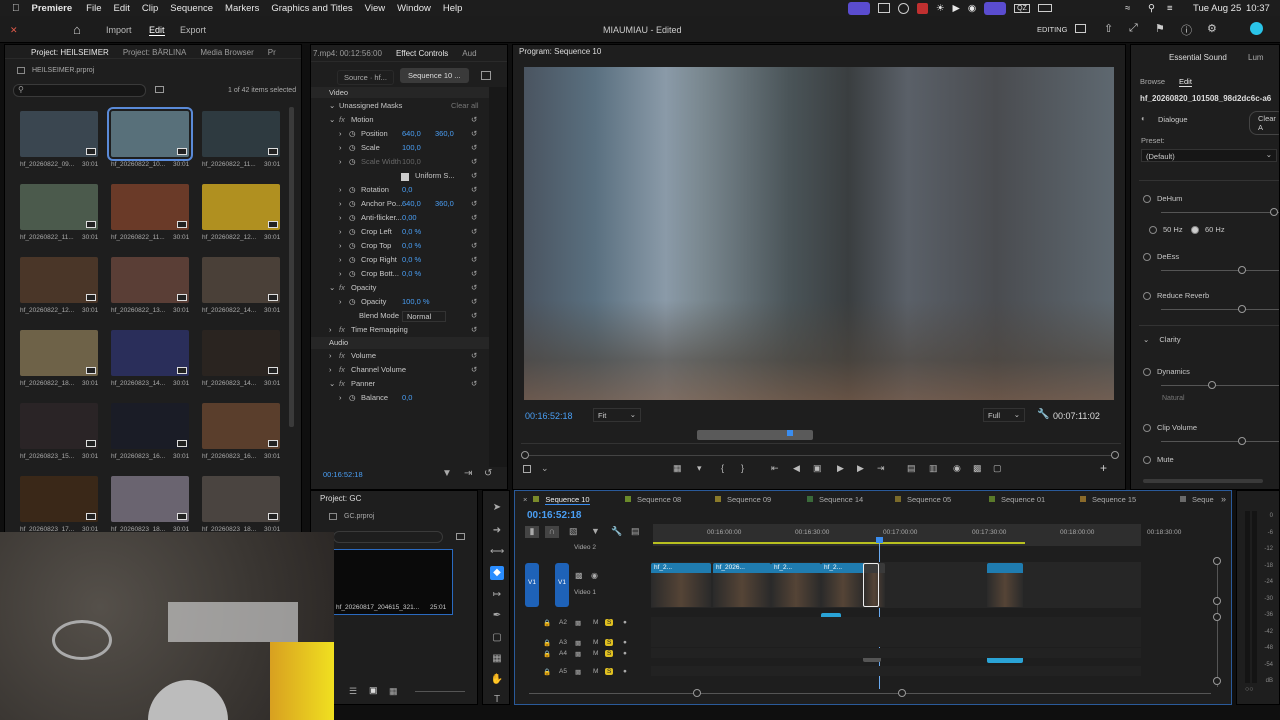 The width and height of the screenshot is (1280, 720). What do you see at coordinates (1212, 385) in the screenshot?
I see `dynamics-knob` at bounding box center [1212, 385].